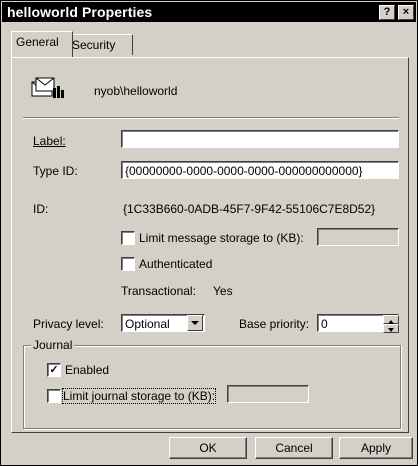 This screenshot has width=418, height=466. What do you see at coordinates (54, 396) in the screenshot?
I see `journal-limit-checkbox` at bounding box center [54, 396].